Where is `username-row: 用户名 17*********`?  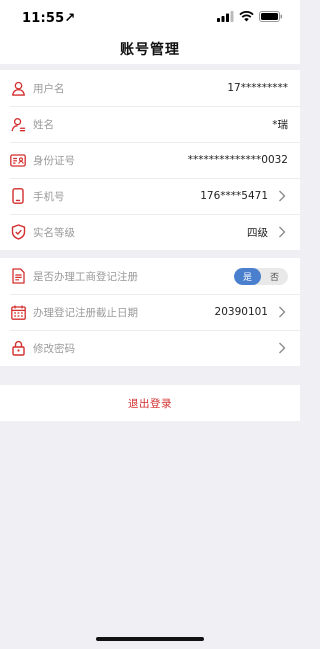
username-row: 用户名 17********* is located at coordinates (150, 88).